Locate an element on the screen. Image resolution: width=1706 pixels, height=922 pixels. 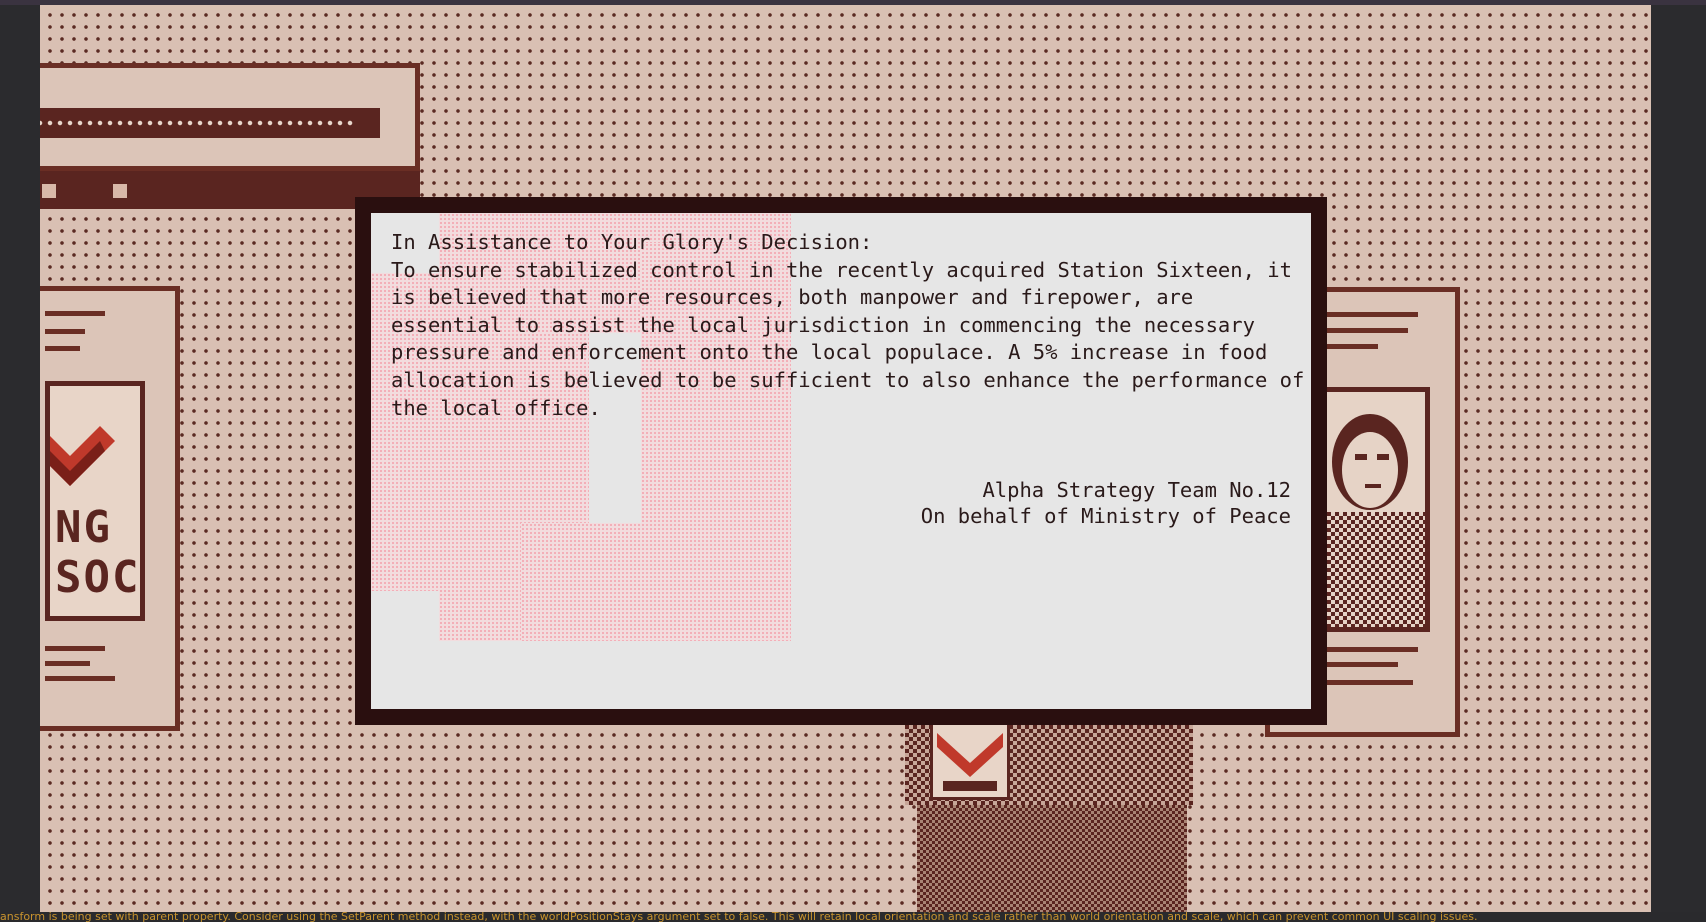
terminal-panel is located at coordinates (230, 117).